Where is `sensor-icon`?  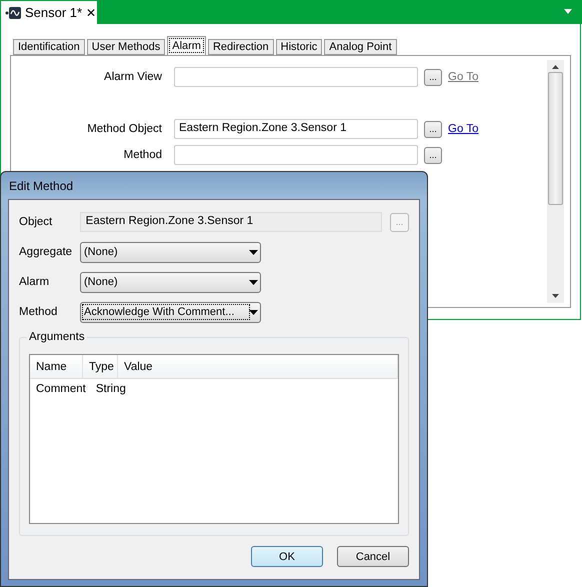
sensor-icon is located at coordinates (13, 13).